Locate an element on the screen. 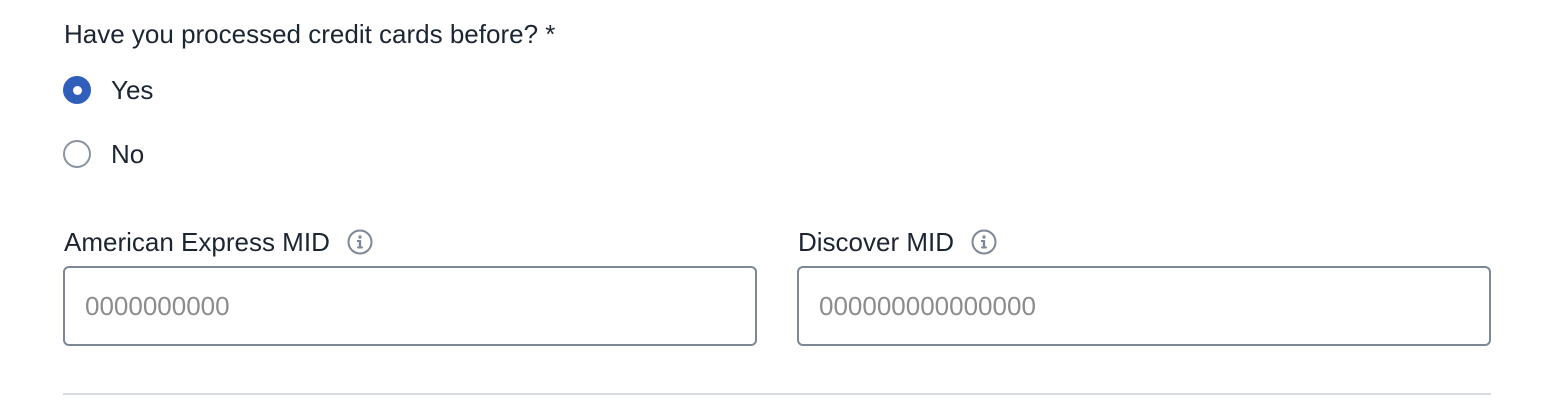  amex-mid-label: American Express MID is located at coordinates (197, 241).